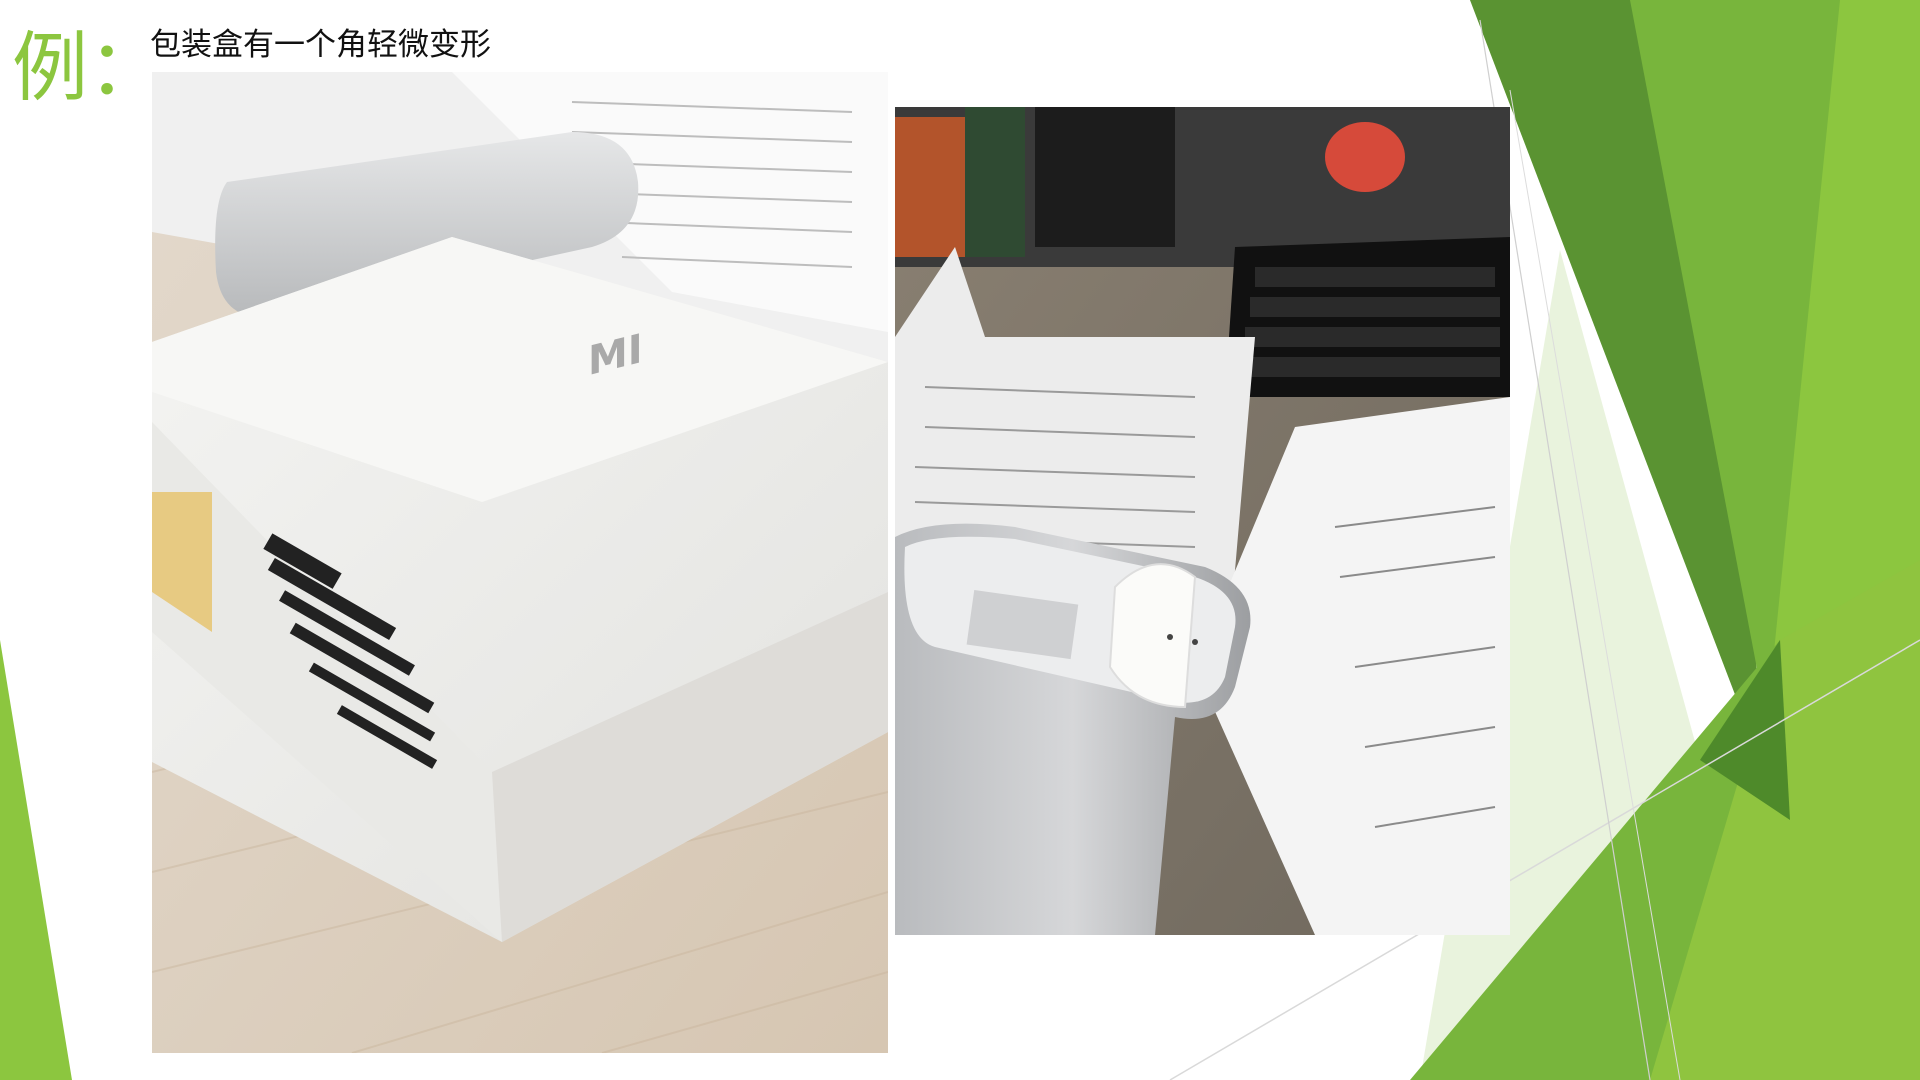 Image resolution: width=1920 pixels, height=1080 pixels. Describe the element at coordinates (320, 45) in the screenshot. I see `image-caption: 包装盒有一个角轻微变形` at that location.